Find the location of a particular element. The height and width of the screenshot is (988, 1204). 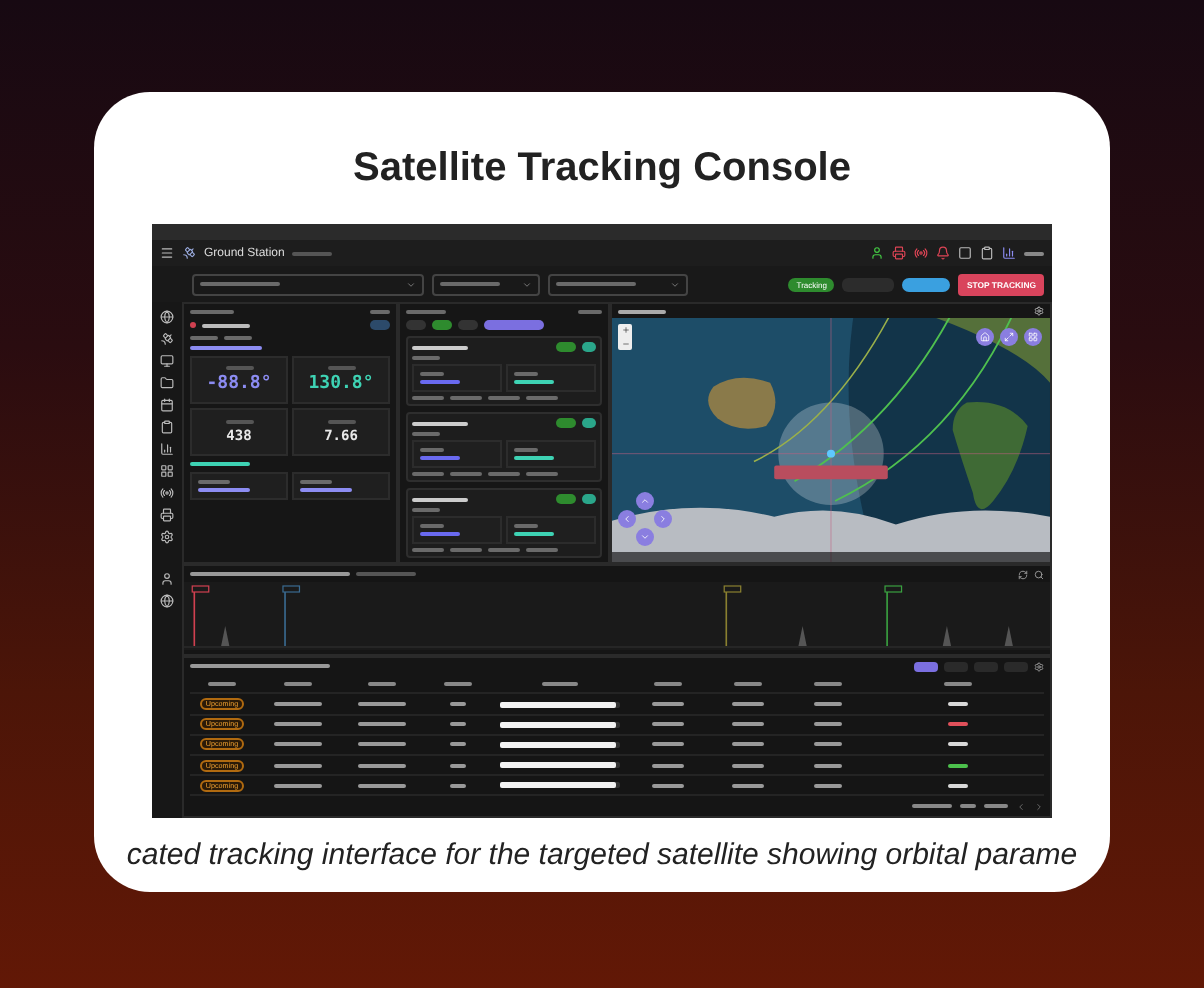

status-dot is located at coordinates (193, 325).